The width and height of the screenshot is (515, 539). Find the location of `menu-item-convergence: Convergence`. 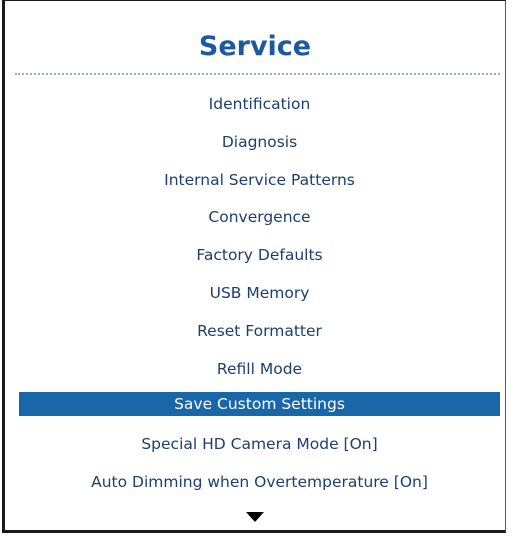

menu-item-convergence: Convergence is located at coordinates (259, 221).